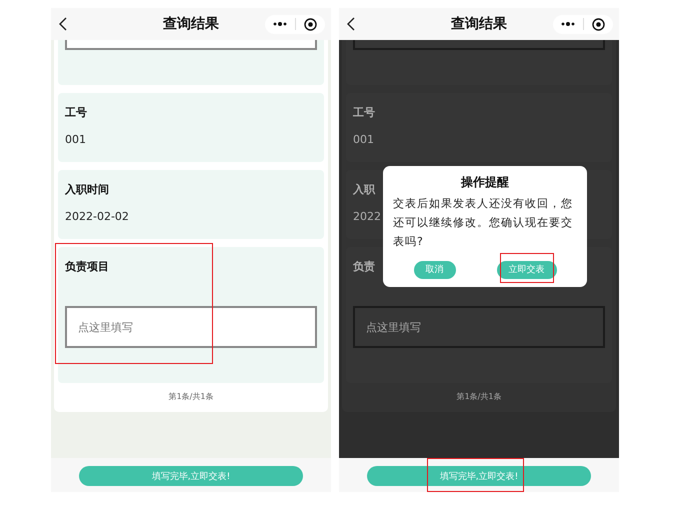 The height and width of the screenshot is (507, 683). I want to click on field-label: 入职, so click(364, 189).